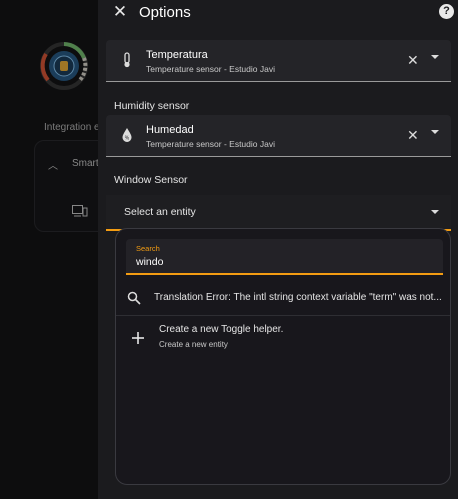 The width and height of the screenshot is (458, 499). Describe the element at coordinates (134, 298) in the screenshot. I see `search-icon` at that location.